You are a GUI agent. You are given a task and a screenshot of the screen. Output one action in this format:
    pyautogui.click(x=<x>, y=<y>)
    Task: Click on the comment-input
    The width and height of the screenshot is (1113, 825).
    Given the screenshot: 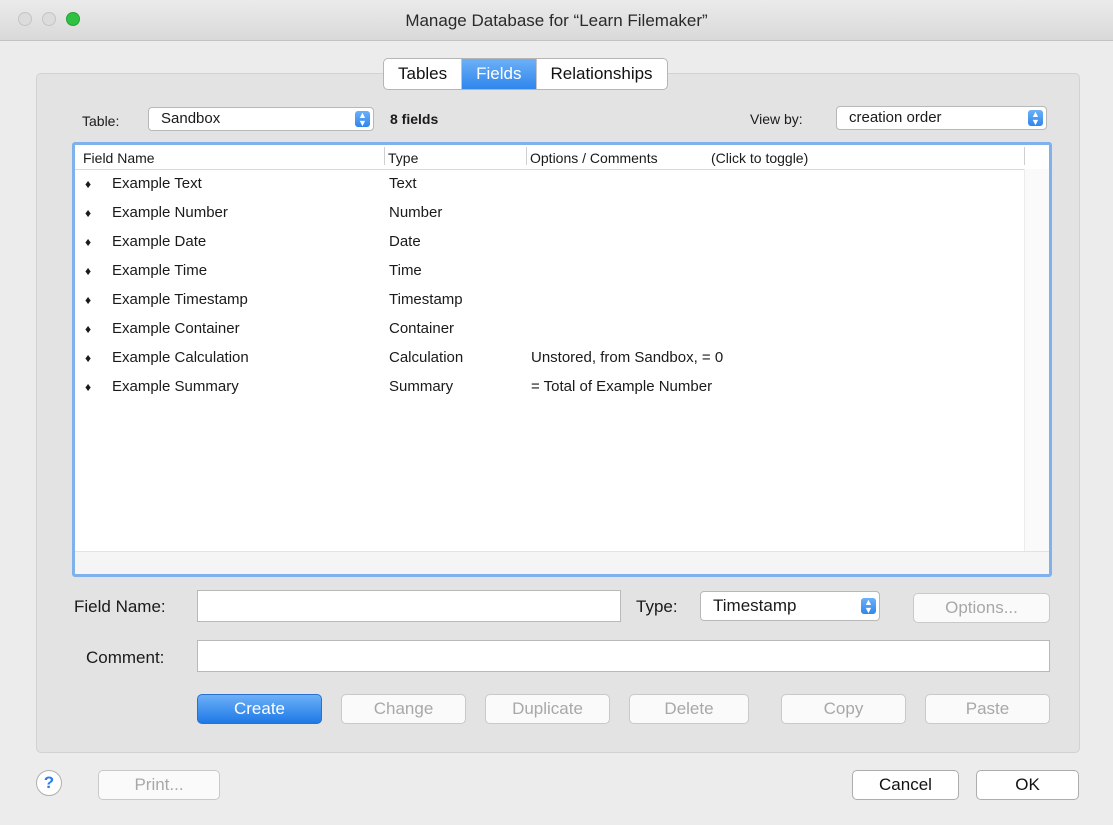 What is the action you would take?
    pyautogui.click(x=623, y=656)
    